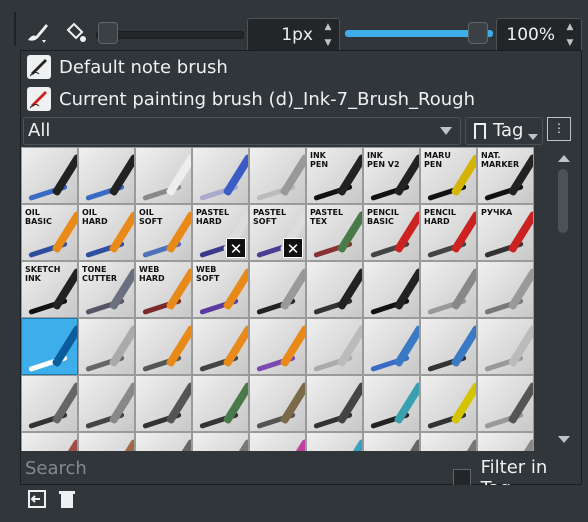 This screenshot has height=522, width=588. What do you see at coordinates (37, 499) in the screenshot?
I see `import-icon` at bounding box center [37, 499].